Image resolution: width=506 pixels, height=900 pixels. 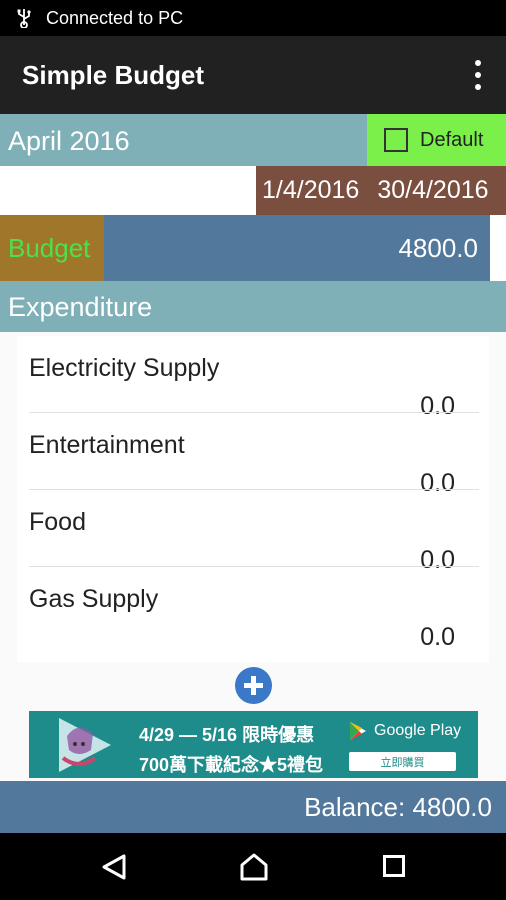 What do you see at coordinates (253, 807) in the screenshot?
I see `balance-bar: Balance: 4800.0` at bounding box center [253, 807].